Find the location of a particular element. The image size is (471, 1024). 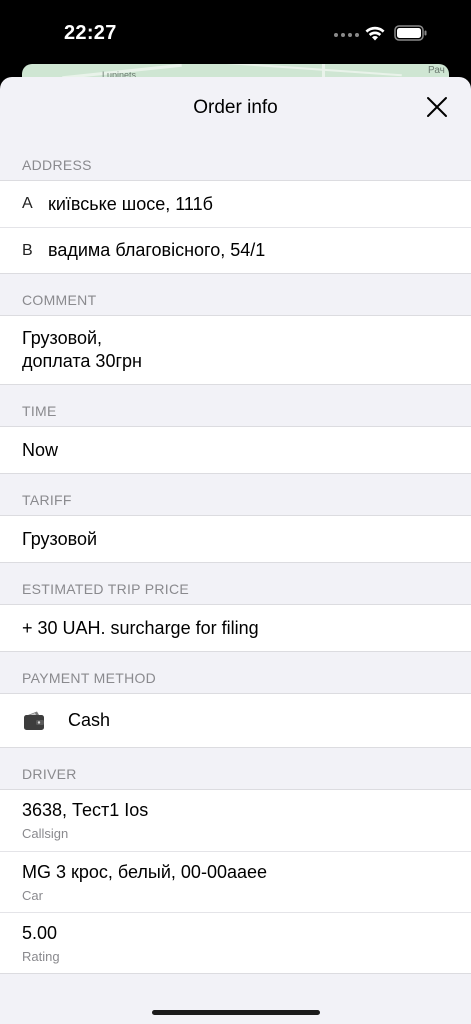

status-time: 22:27 is located at coordinates (90, 33).